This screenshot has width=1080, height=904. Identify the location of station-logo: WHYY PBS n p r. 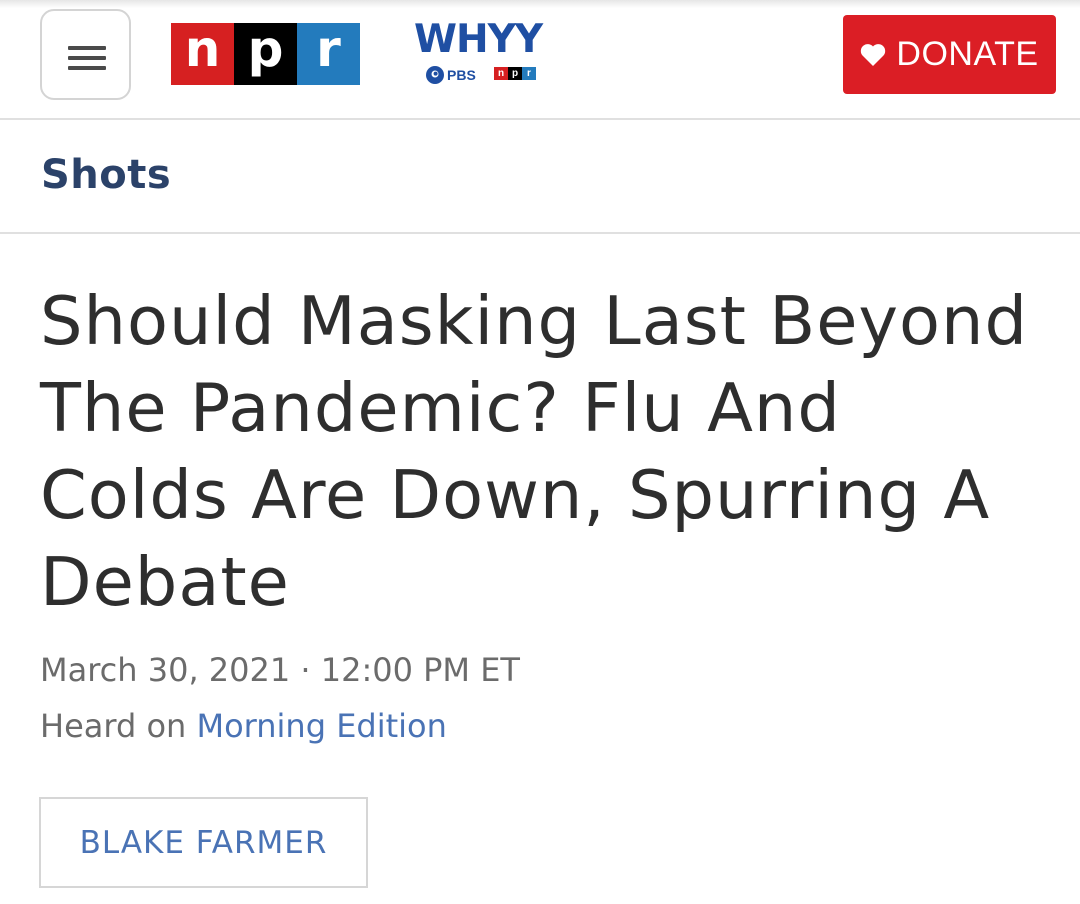
(484, 52).